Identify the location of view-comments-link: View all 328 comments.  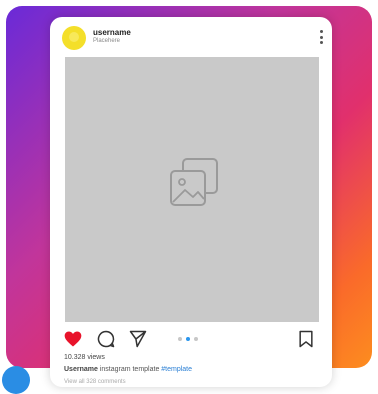
(95, 382).